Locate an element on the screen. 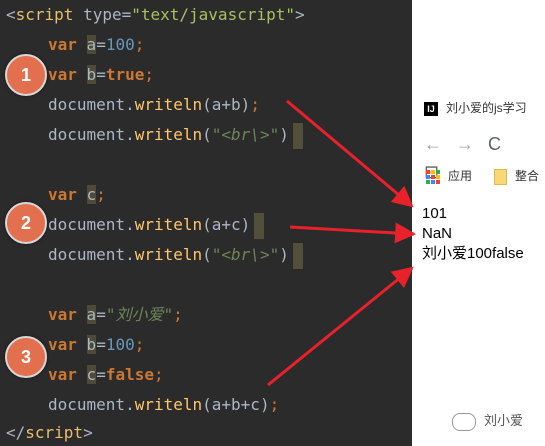  watermark: 刘小爱 is located at coordinates (487, 420).